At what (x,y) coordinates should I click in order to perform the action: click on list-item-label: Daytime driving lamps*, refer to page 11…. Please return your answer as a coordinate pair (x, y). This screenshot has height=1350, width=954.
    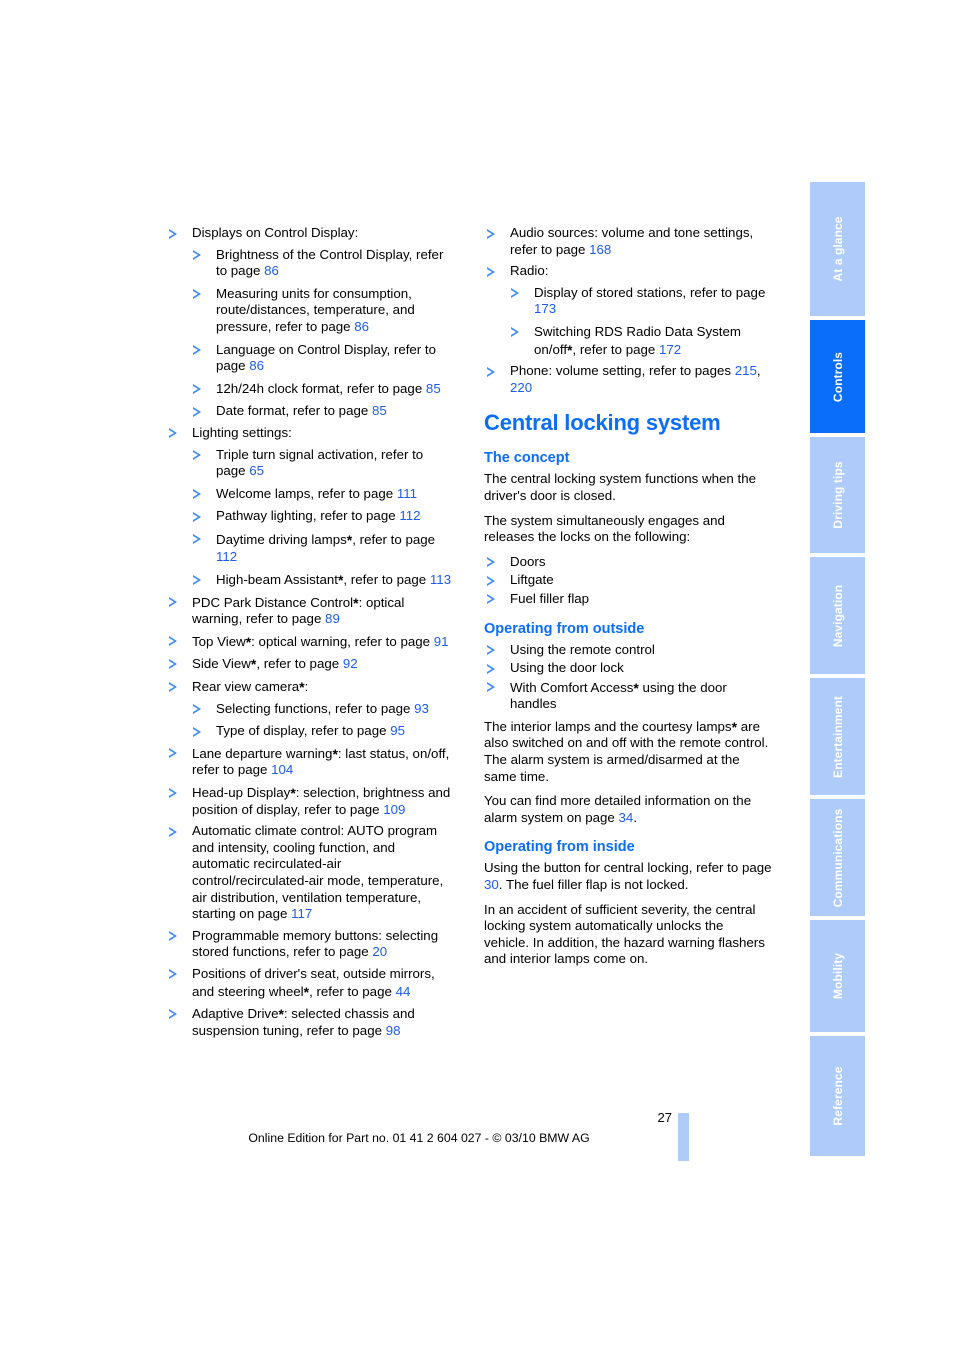
    Looking at the image, I should click on (326, 547).